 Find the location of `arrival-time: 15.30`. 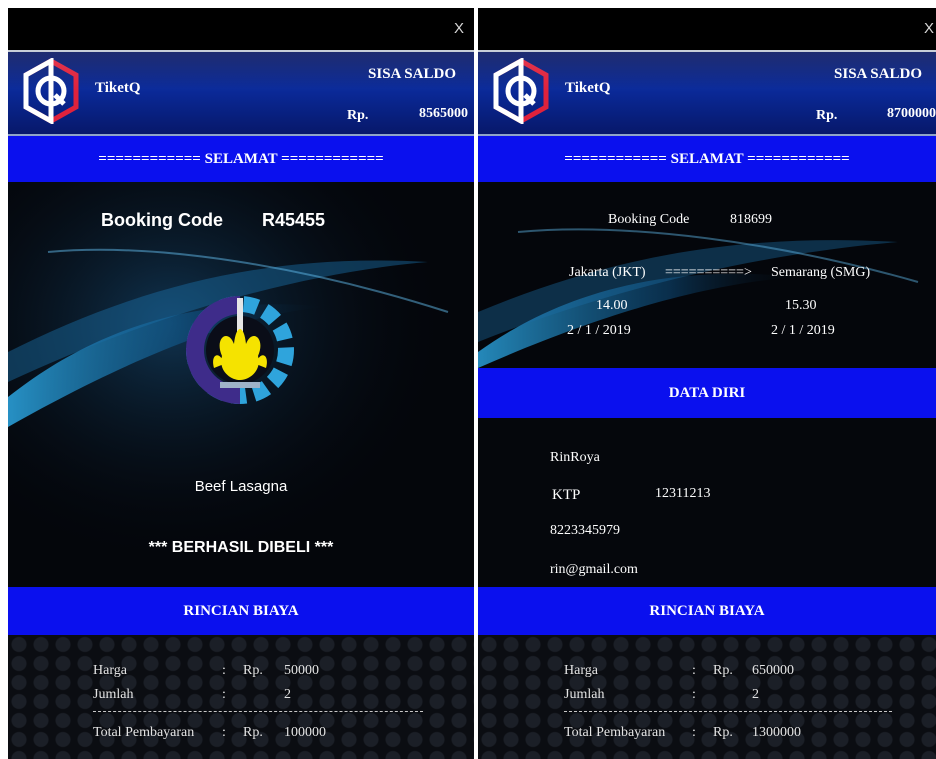

arrival-time: 15.30 is located at coordinates (801, 305).